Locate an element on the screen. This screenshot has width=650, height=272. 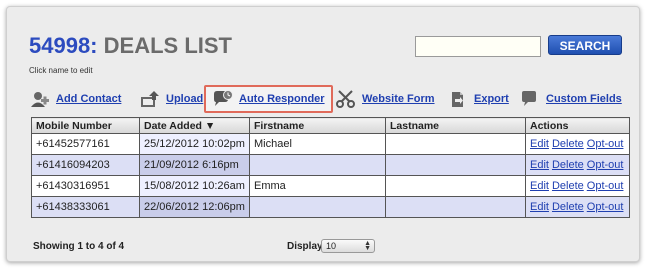
cell-date-added: 15/08/2012 10:26am is located at coordinates (194, 186).